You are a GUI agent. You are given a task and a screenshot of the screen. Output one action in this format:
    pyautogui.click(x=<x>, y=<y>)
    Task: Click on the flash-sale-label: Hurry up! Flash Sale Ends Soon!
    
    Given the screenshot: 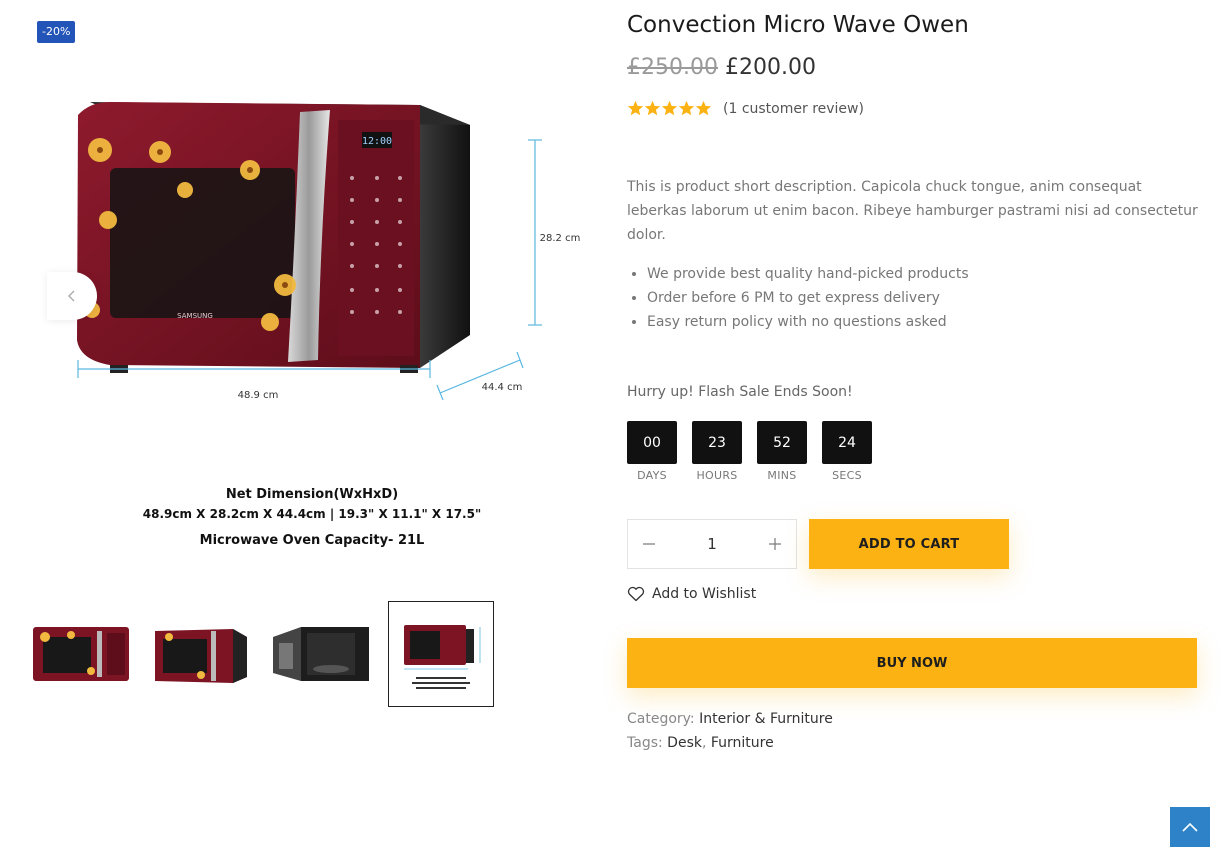 What is the action you would take?
    pyautogui.click(x=740, y=392)
    